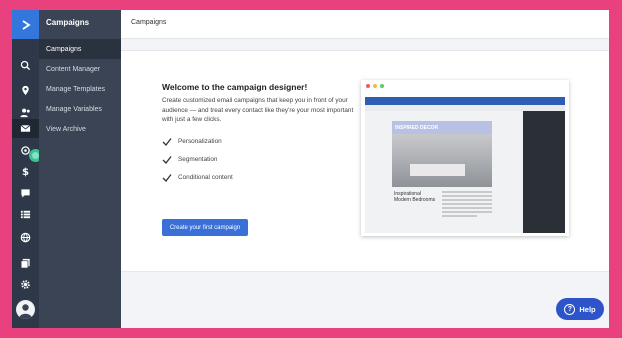 This screenshot has width=622, height=338. I want to click on create-campaign-button: Create your first campaign, so click(205, 227).